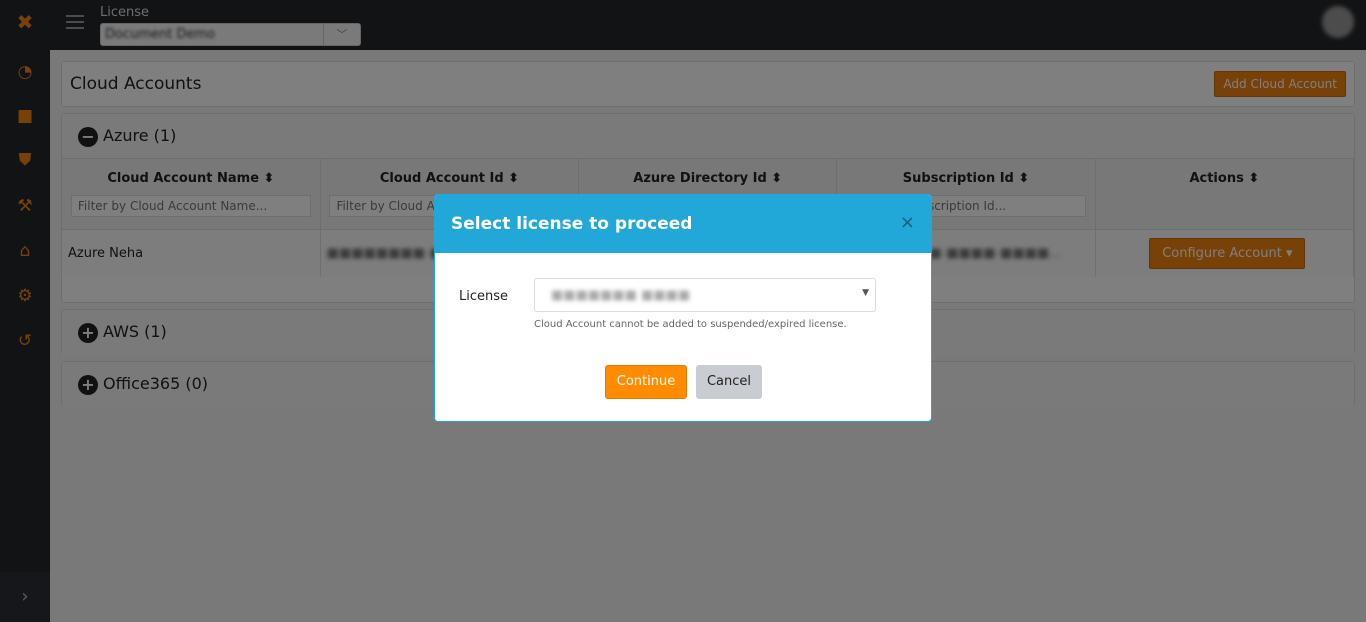  I want to click on continue-button: Continue, so click(646, 382).